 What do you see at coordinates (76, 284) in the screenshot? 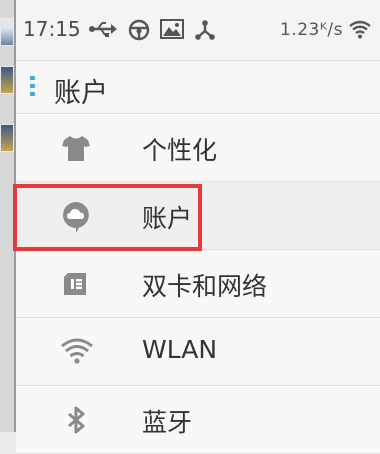
I see `sim-card-icon` at bounding box center [76, 284].